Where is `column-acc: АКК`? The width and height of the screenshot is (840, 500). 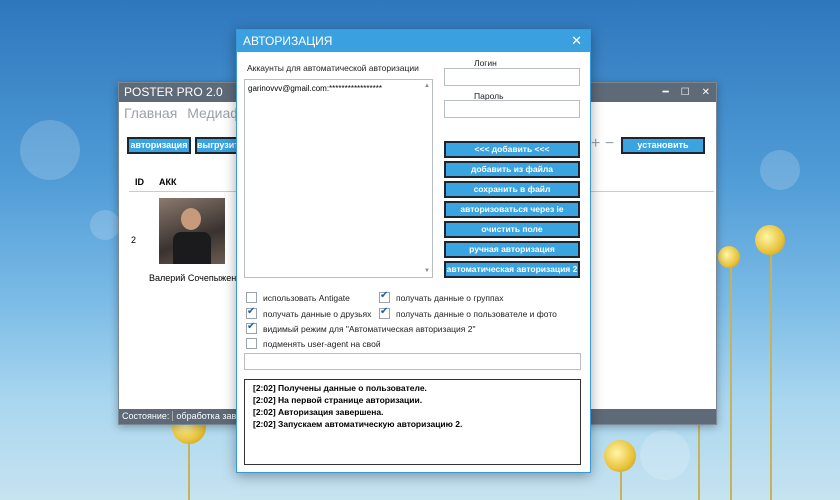 column-acc: АКК is located at coordinates (168, 182).